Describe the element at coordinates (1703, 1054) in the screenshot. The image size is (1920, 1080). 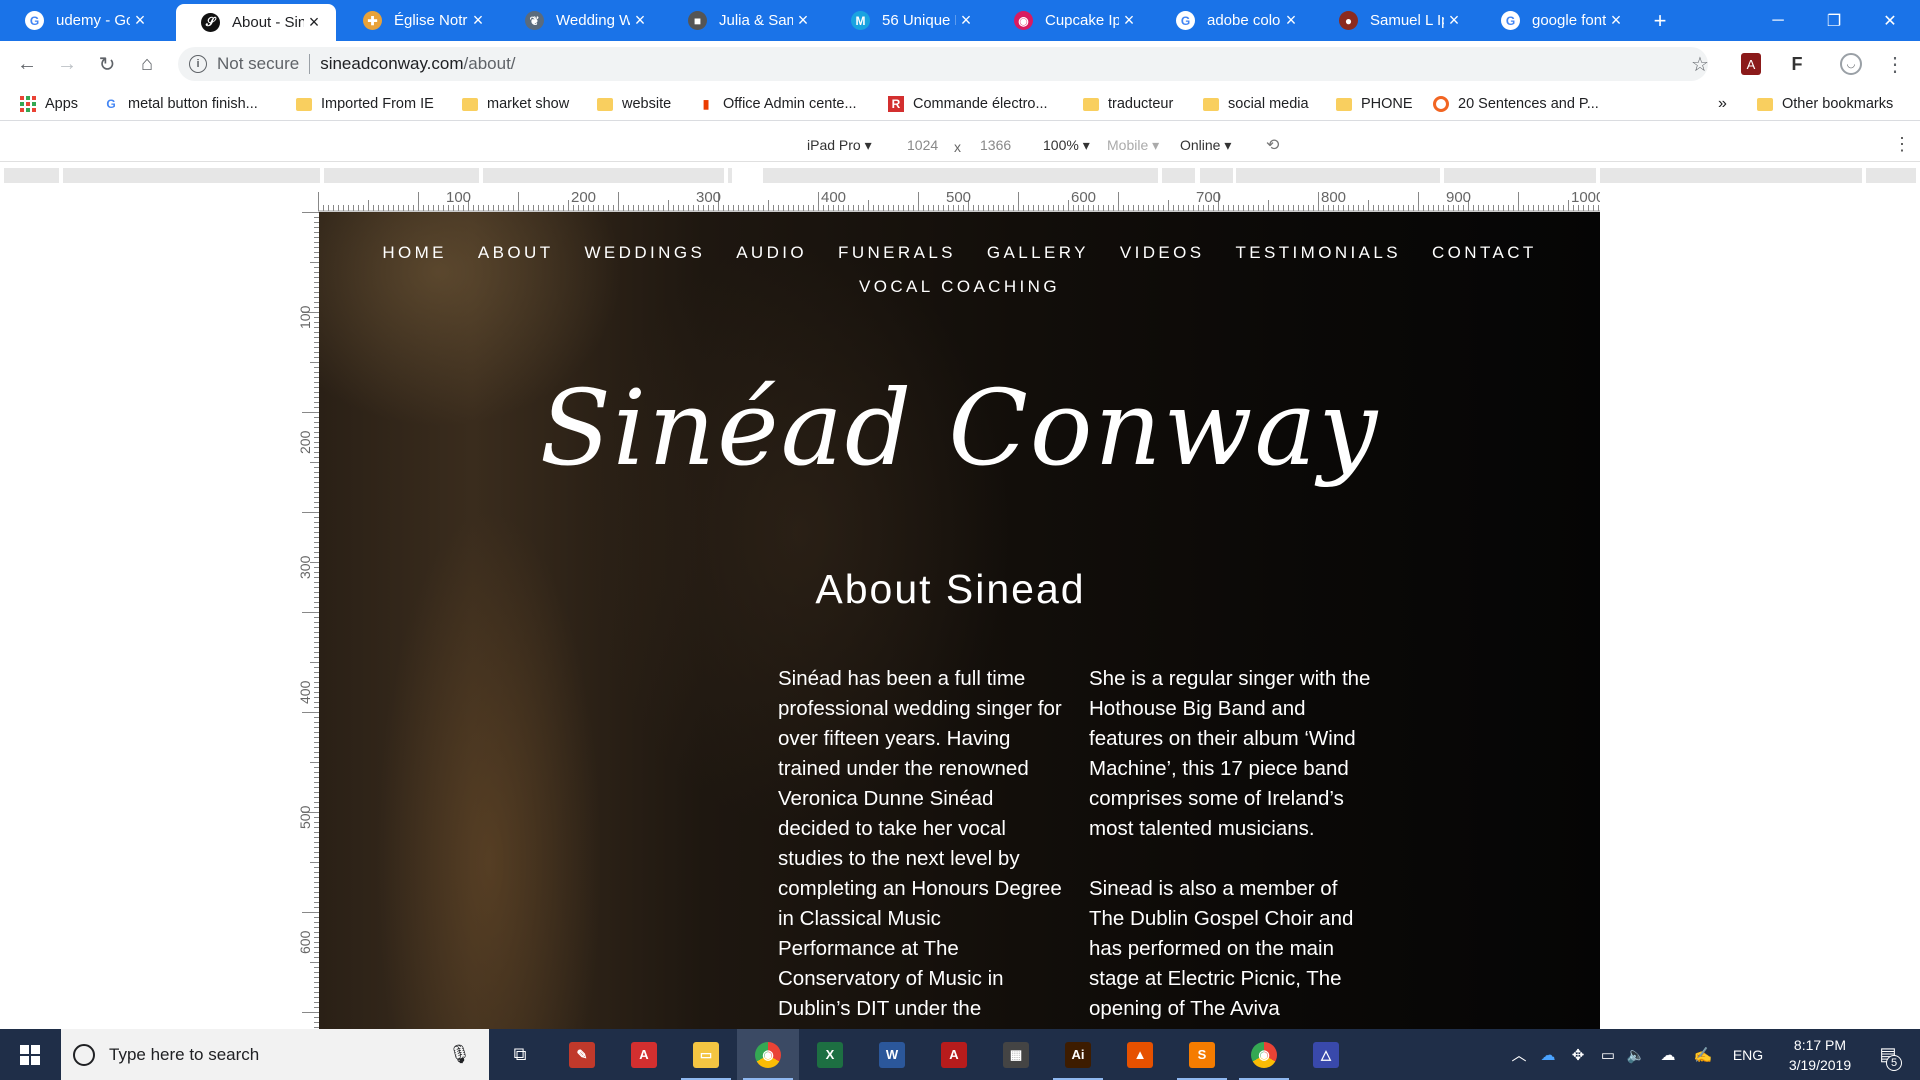
I see `pen-icon: ✍` at that location.